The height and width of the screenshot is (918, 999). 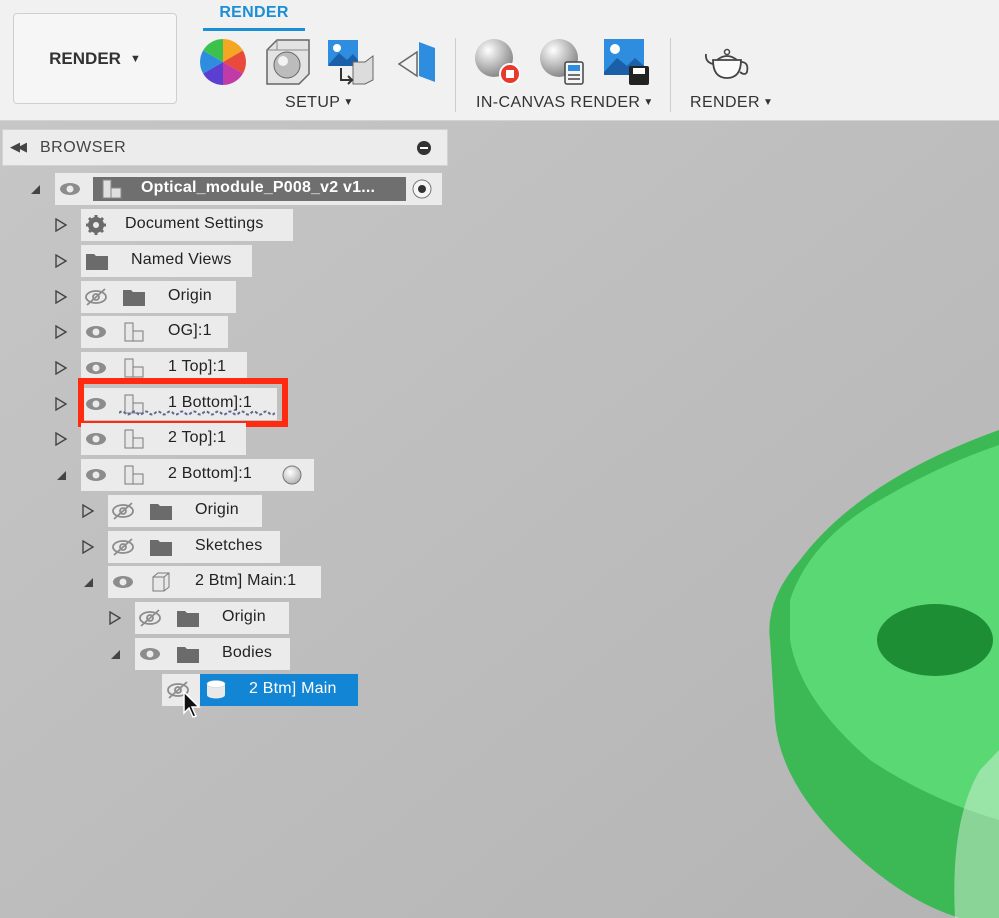 What do you see at coordinates (319, 103) in the screenshot?
I see `setup-group-label: SETUP ▼` at bounding box center [319, 103].